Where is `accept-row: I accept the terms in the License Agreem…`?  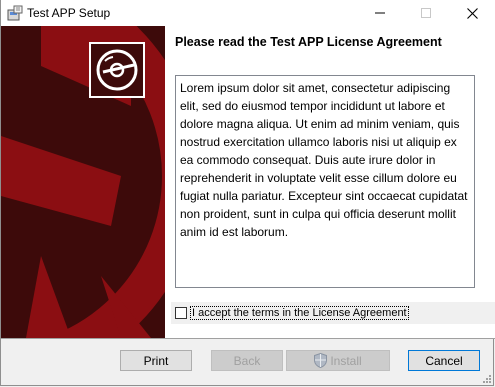
accept-row: I accept the terms in the License Agreem… is located at coordinates (333, 313).